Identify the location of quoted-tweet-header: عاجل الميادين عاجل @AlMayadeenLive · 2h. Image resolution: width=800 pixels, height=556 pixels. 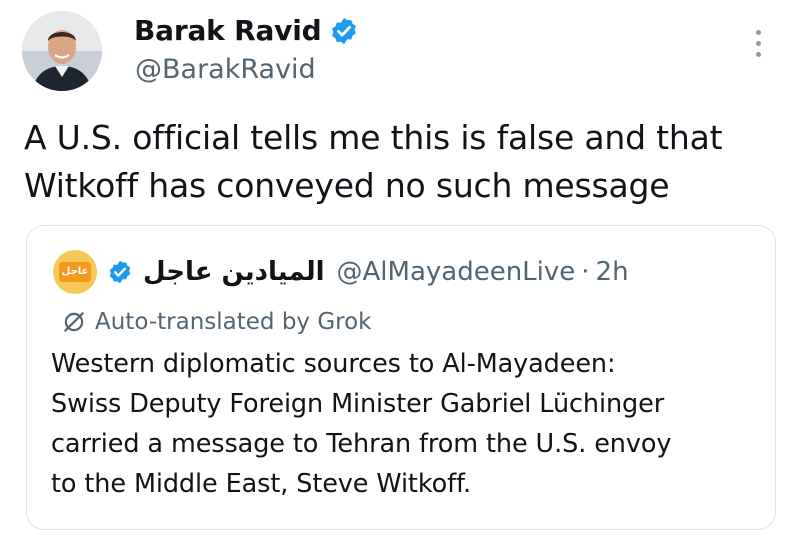
(341, 272).